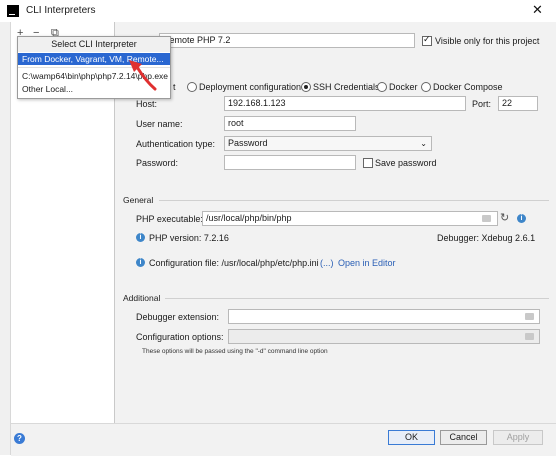  I want to click on radio-ssh-credentials-label: SSH Credentials, so click(346, 87).